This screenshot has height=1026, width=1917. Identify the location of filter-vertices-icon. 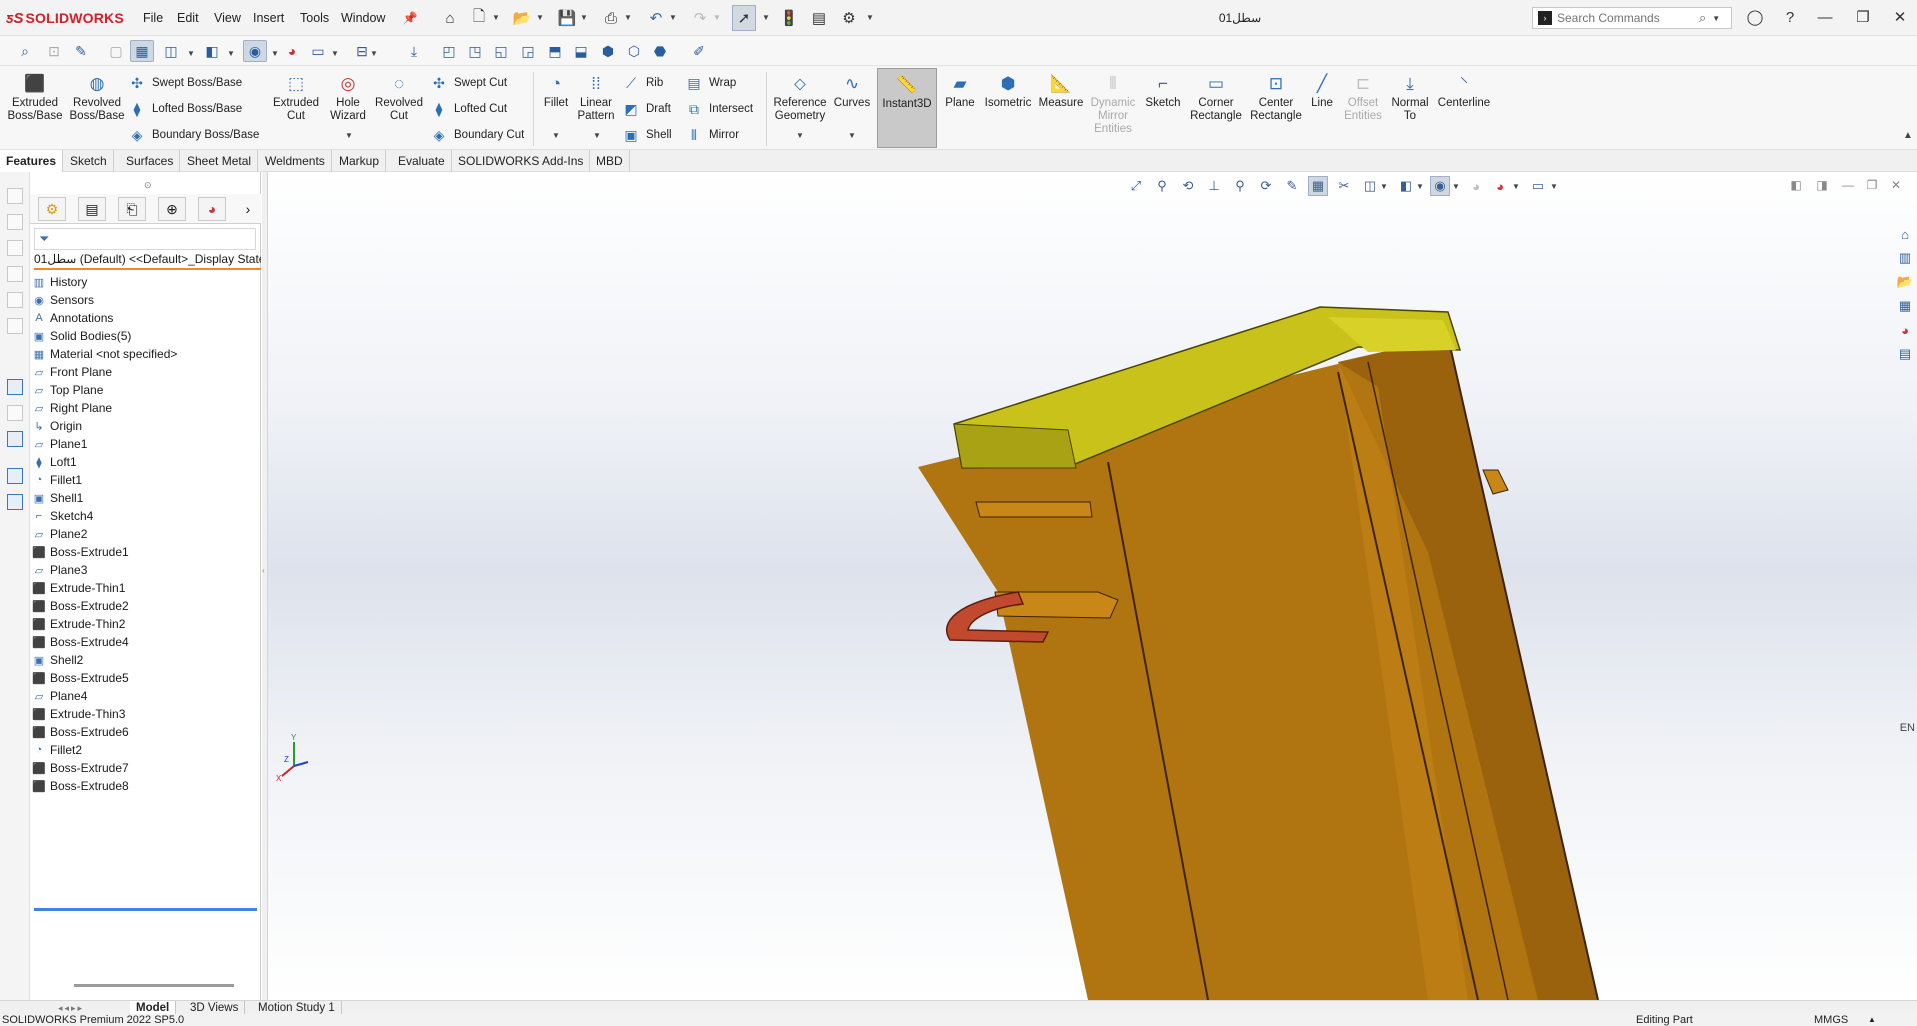
(15, 248).